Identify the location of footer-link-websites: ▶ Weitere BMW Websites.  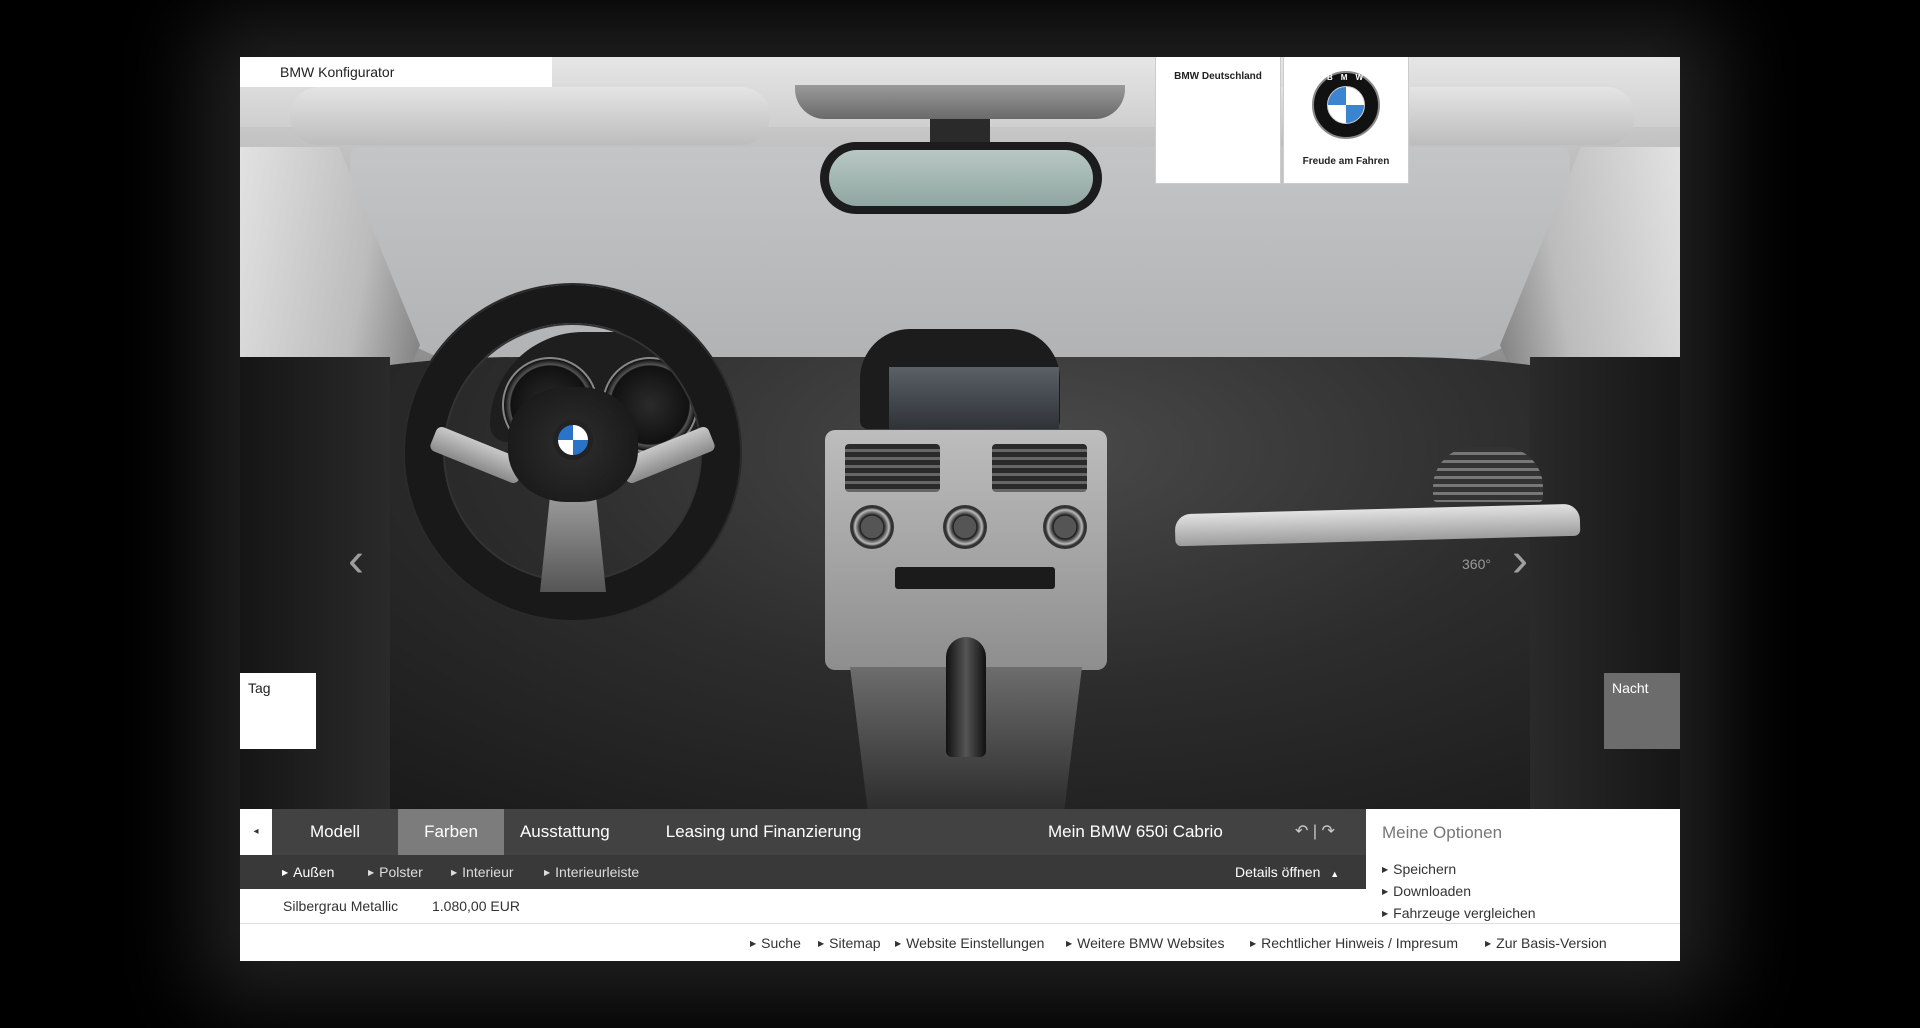
(1145, 942).